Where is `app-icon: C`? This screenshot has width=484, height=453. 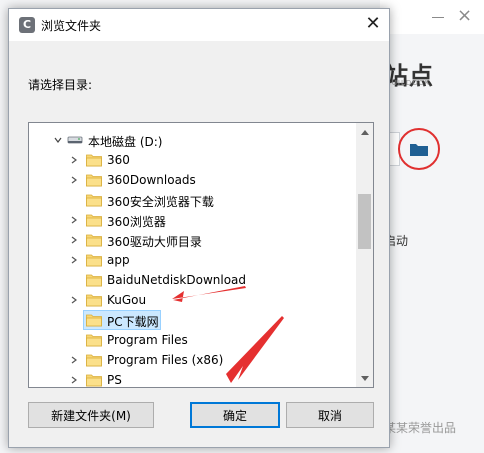 app-icon: C is located at coordinates (27, 25).